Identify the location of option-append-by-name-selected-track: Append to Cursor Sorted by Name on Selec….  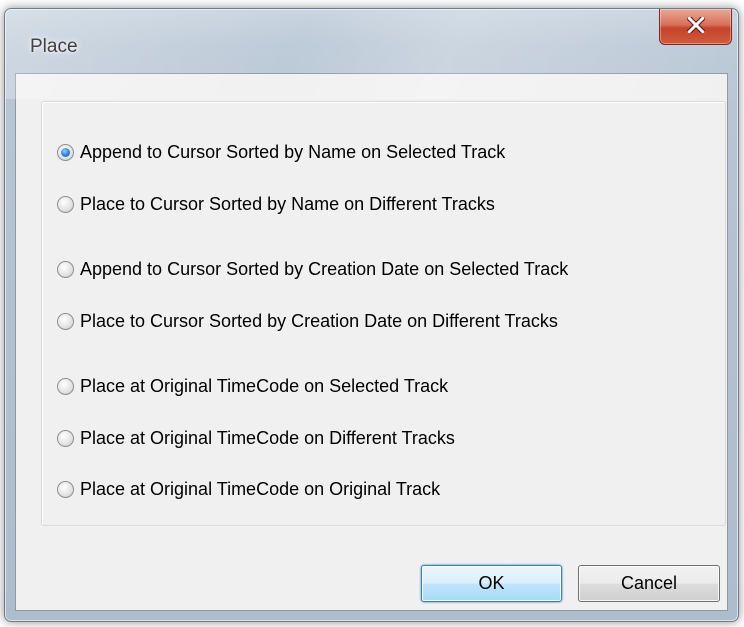
(281, 152).